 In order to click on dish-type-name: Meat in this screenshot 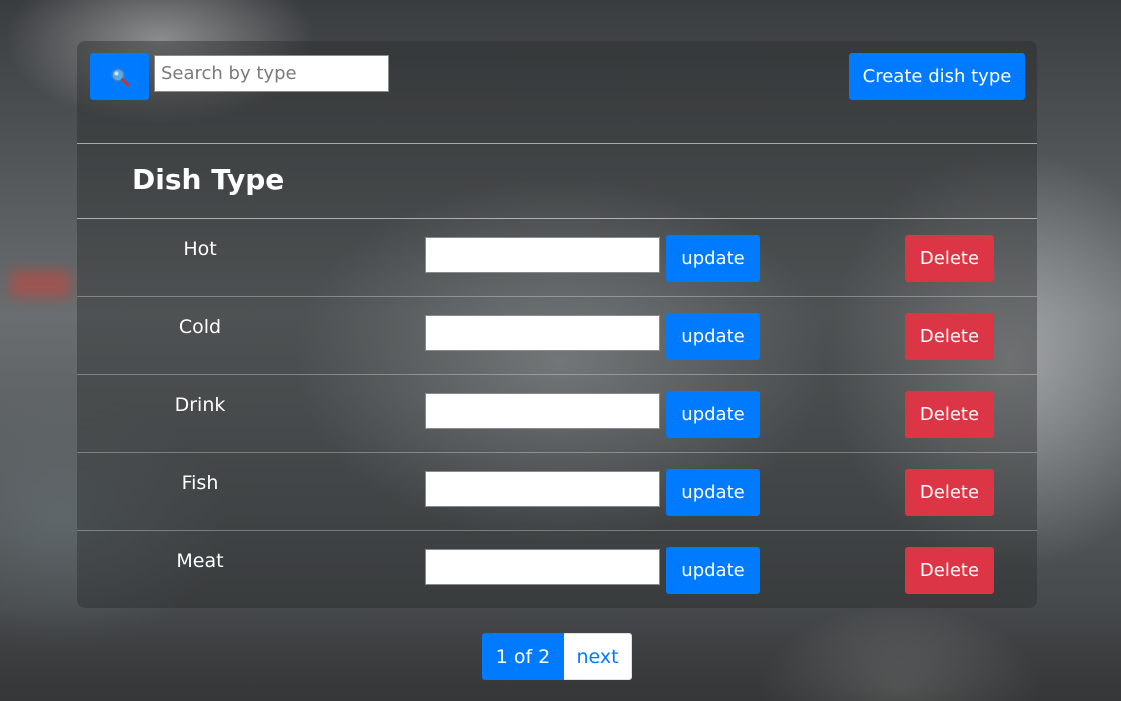, I will do `click(200, 561)`.